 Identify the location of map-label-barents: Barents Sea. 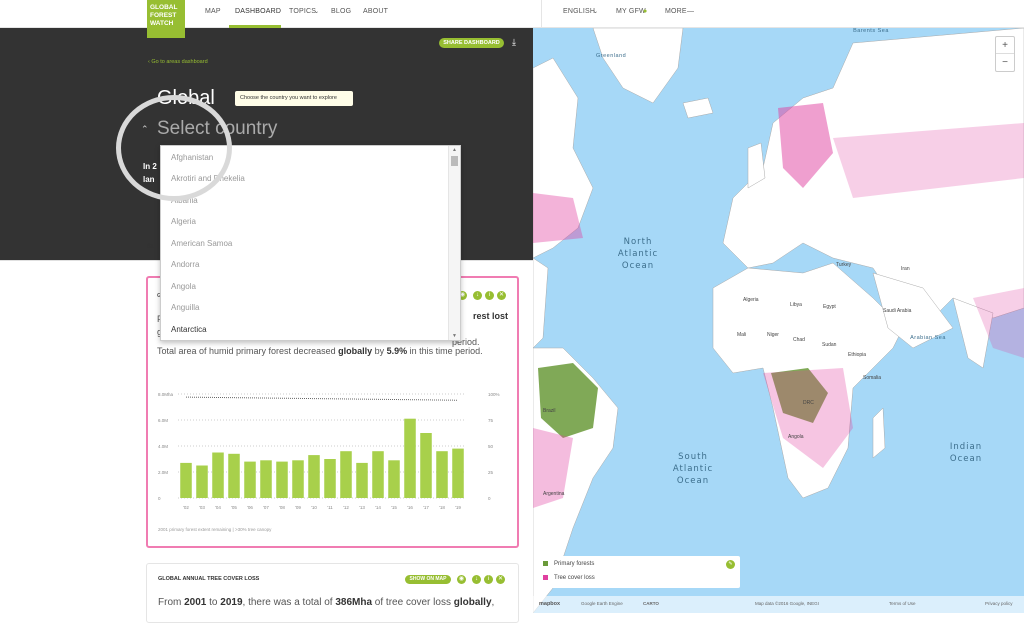
(871, 31).